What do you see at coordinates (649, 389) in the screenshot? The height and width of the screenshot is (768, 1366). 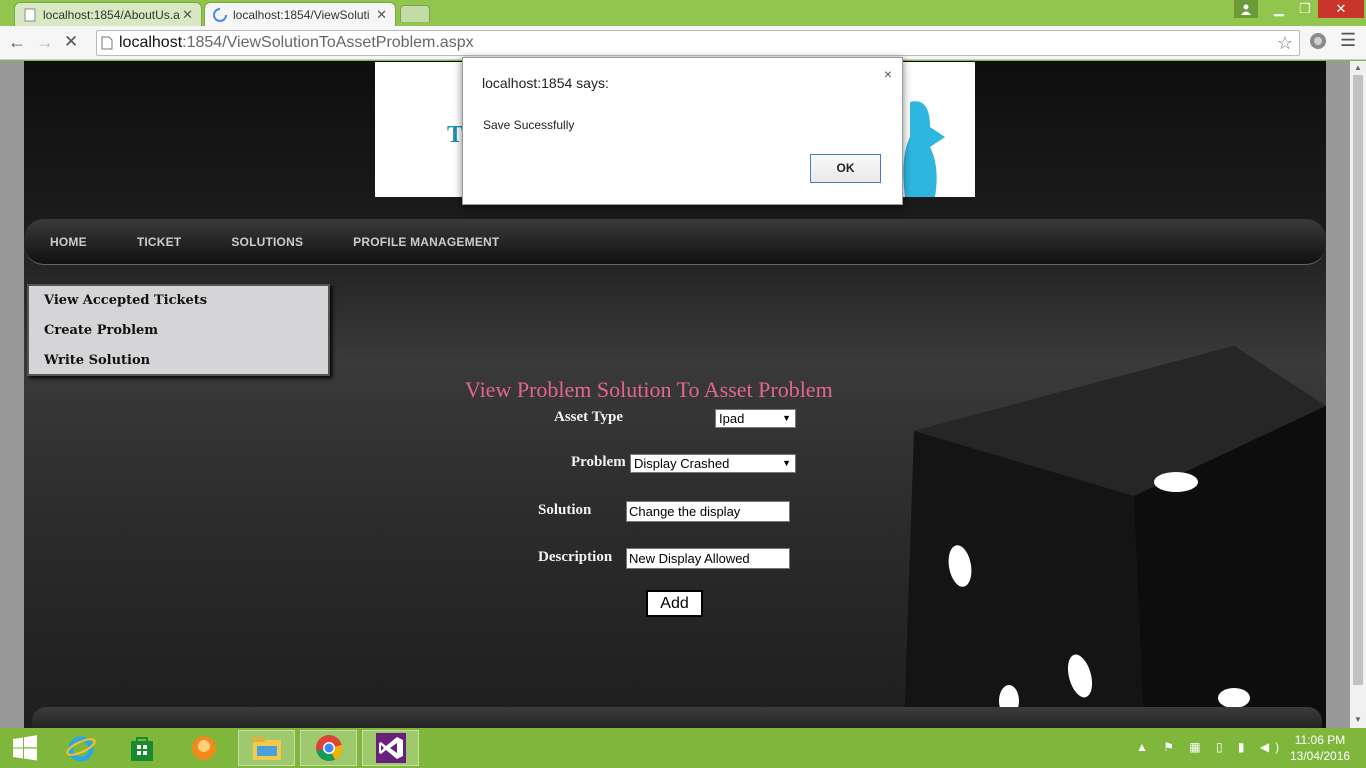 I see `page-title: View Problem Solution To Asset Problem` at bounding box center [649, 389].